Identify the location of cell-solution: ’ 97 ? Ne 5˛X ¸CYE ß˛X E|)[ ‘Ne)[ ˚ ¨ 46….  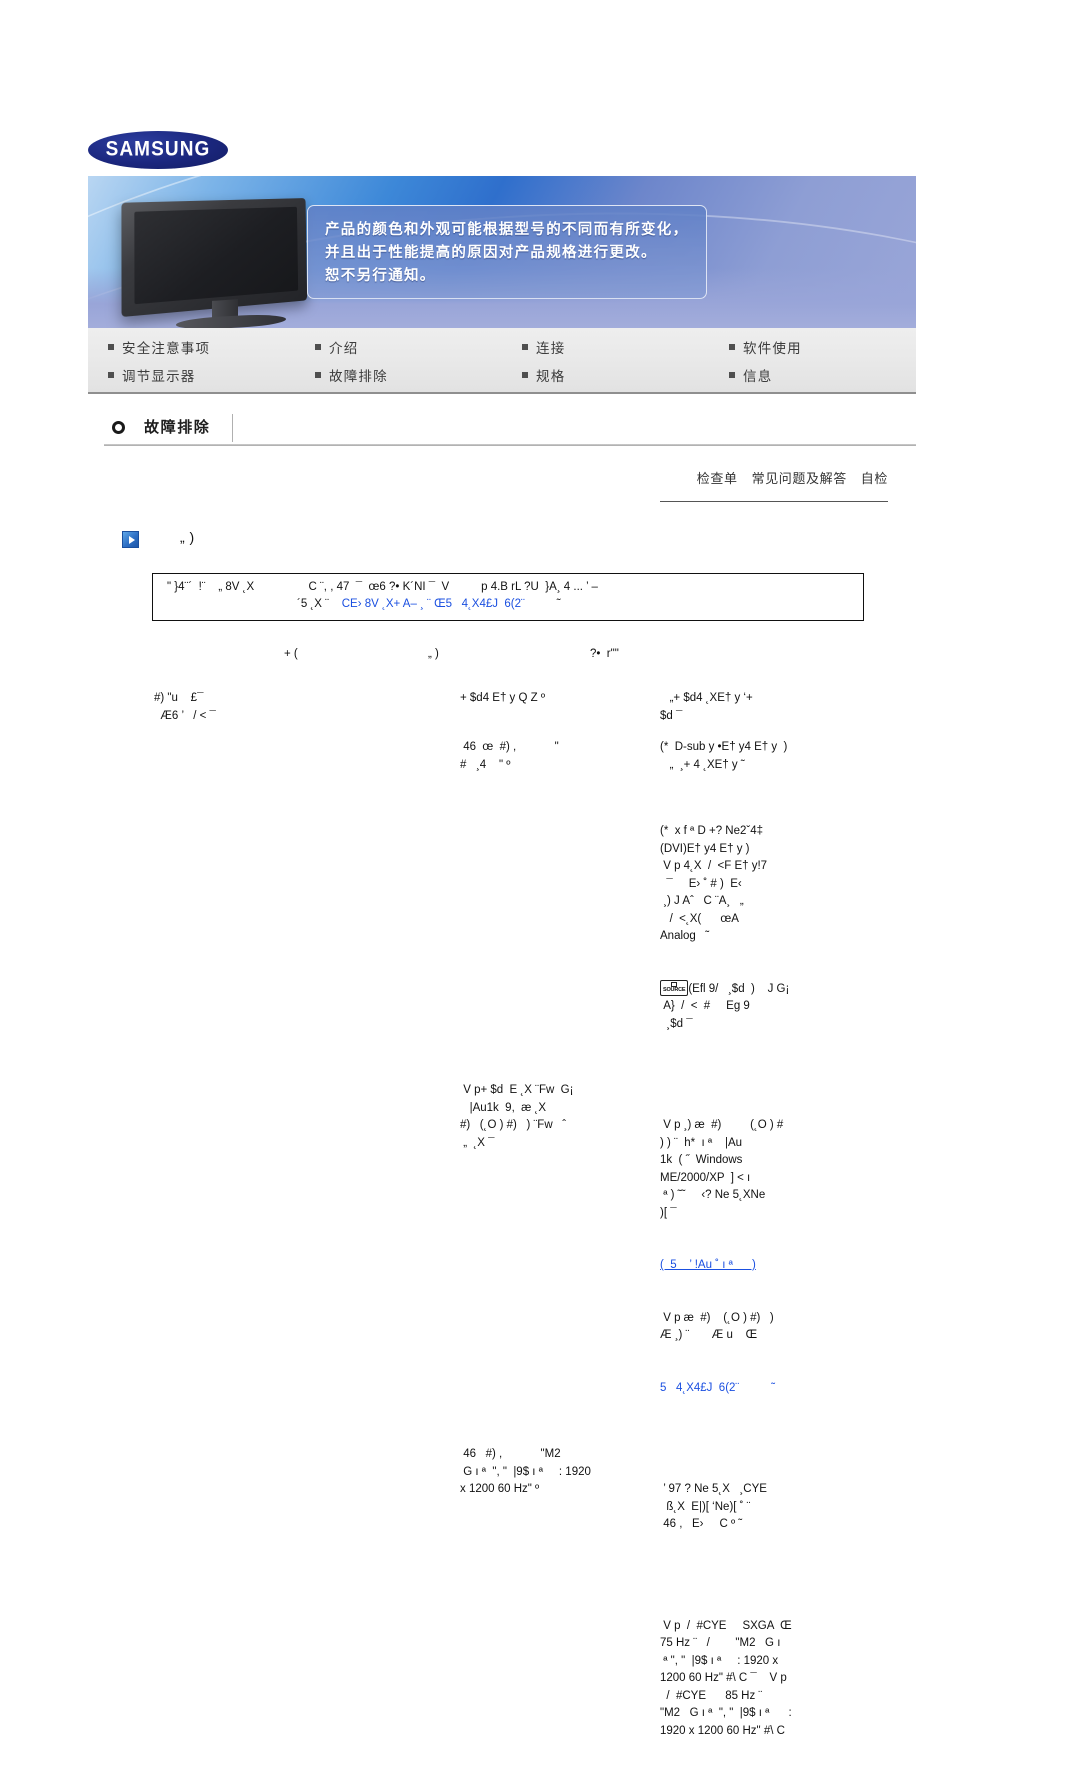
(780, 1610).